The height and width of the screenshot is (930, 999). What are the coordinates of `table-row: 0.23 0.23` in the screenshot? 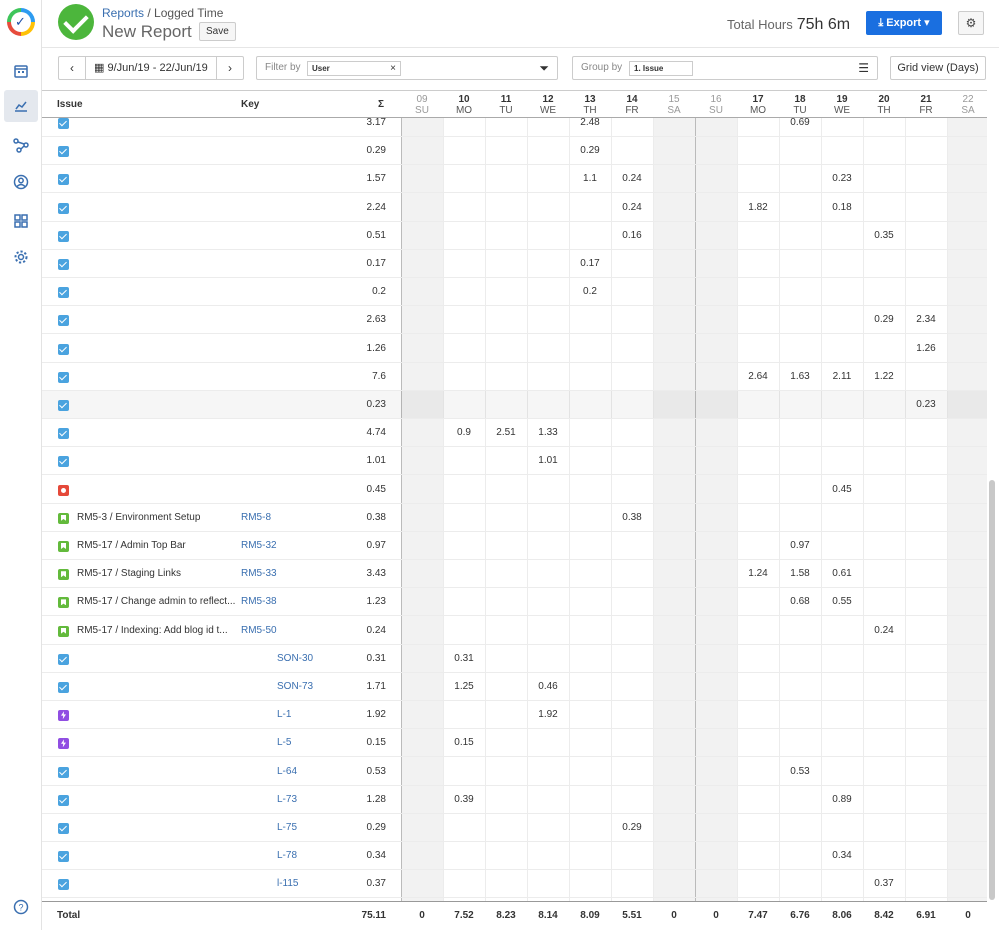 It's located at (514, 405).